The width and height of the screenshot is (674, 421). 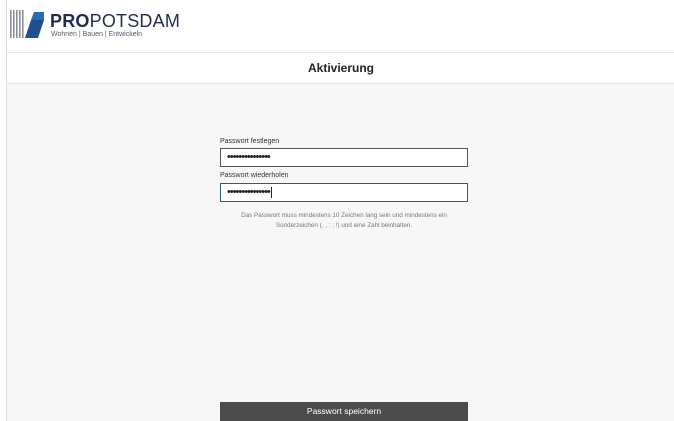 What do you see at coordinates (340, 26) in the screenshot?
I see `site-header: PROPOTSDAM Wohnen | Bauen | Entwickeln` at bounding box center [340, 26].